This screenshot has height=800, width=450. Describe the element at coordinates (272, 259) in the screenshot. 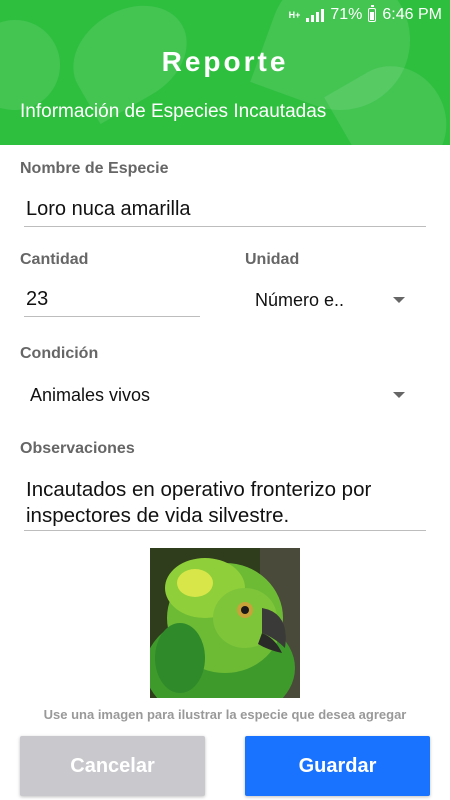

I see `unit-label: Unidad` at that location.